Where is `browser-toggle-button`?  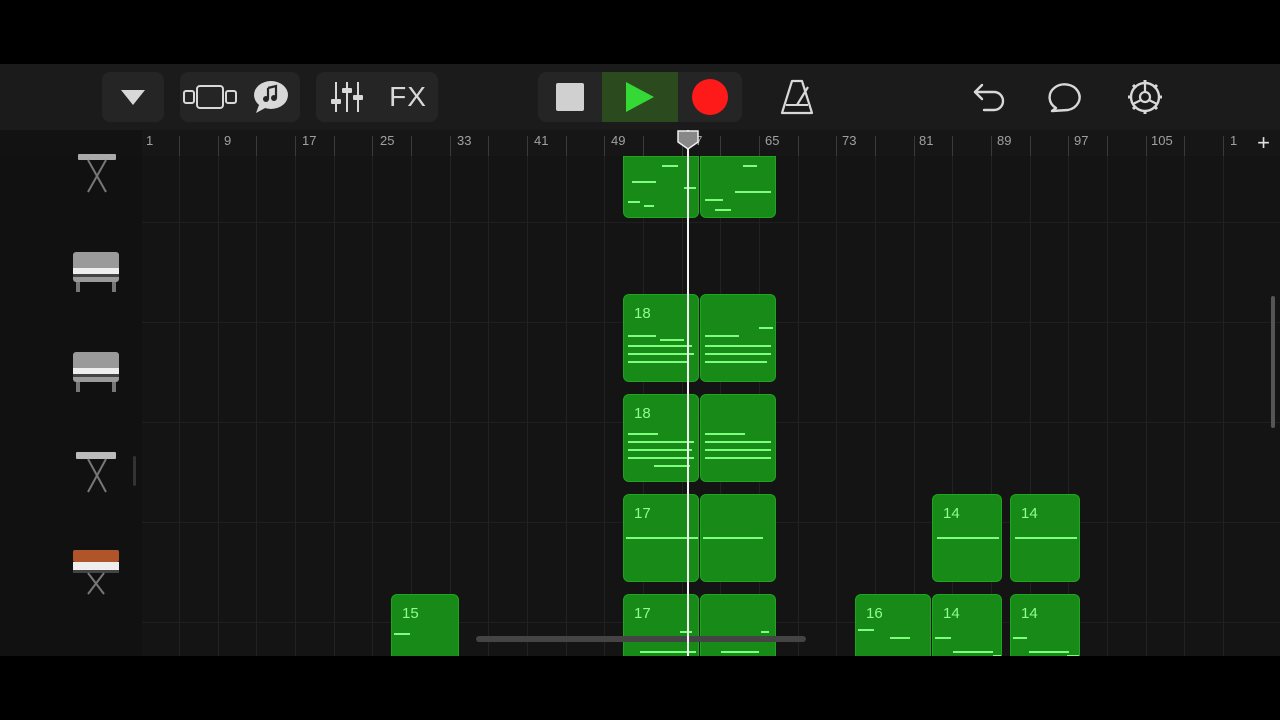 browser-toggle-button is located at coordinates (133, 97).